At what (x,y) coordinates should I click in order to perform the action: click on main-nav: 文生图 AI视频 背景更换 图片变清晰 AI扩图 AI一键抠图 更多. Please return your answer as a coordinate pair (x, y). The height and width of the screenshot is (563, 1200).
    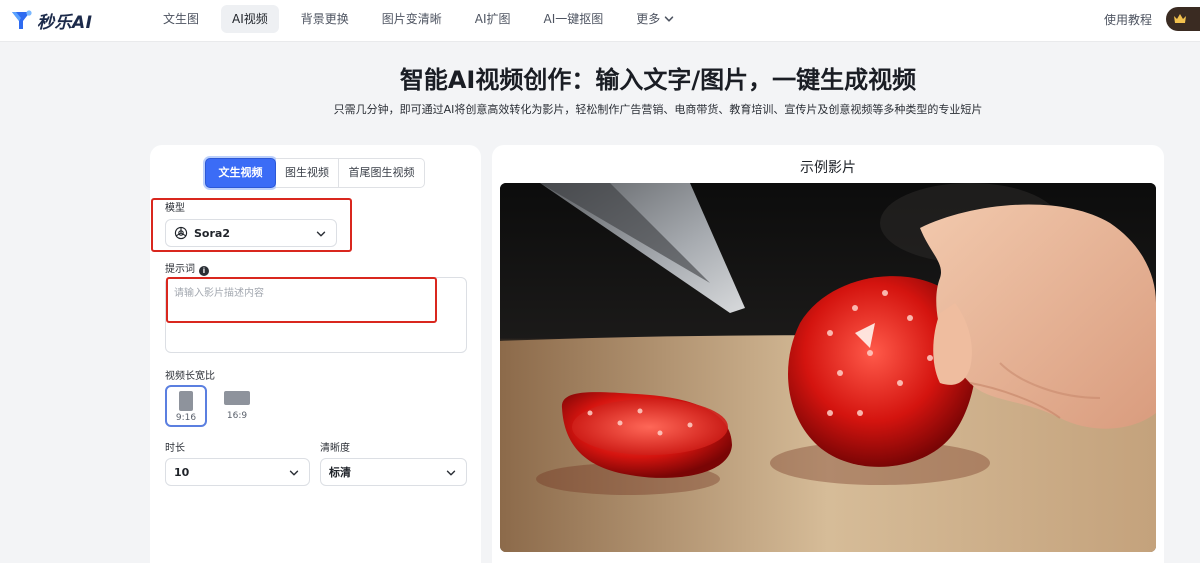
    Looking at the image, I should click on (424, 19).